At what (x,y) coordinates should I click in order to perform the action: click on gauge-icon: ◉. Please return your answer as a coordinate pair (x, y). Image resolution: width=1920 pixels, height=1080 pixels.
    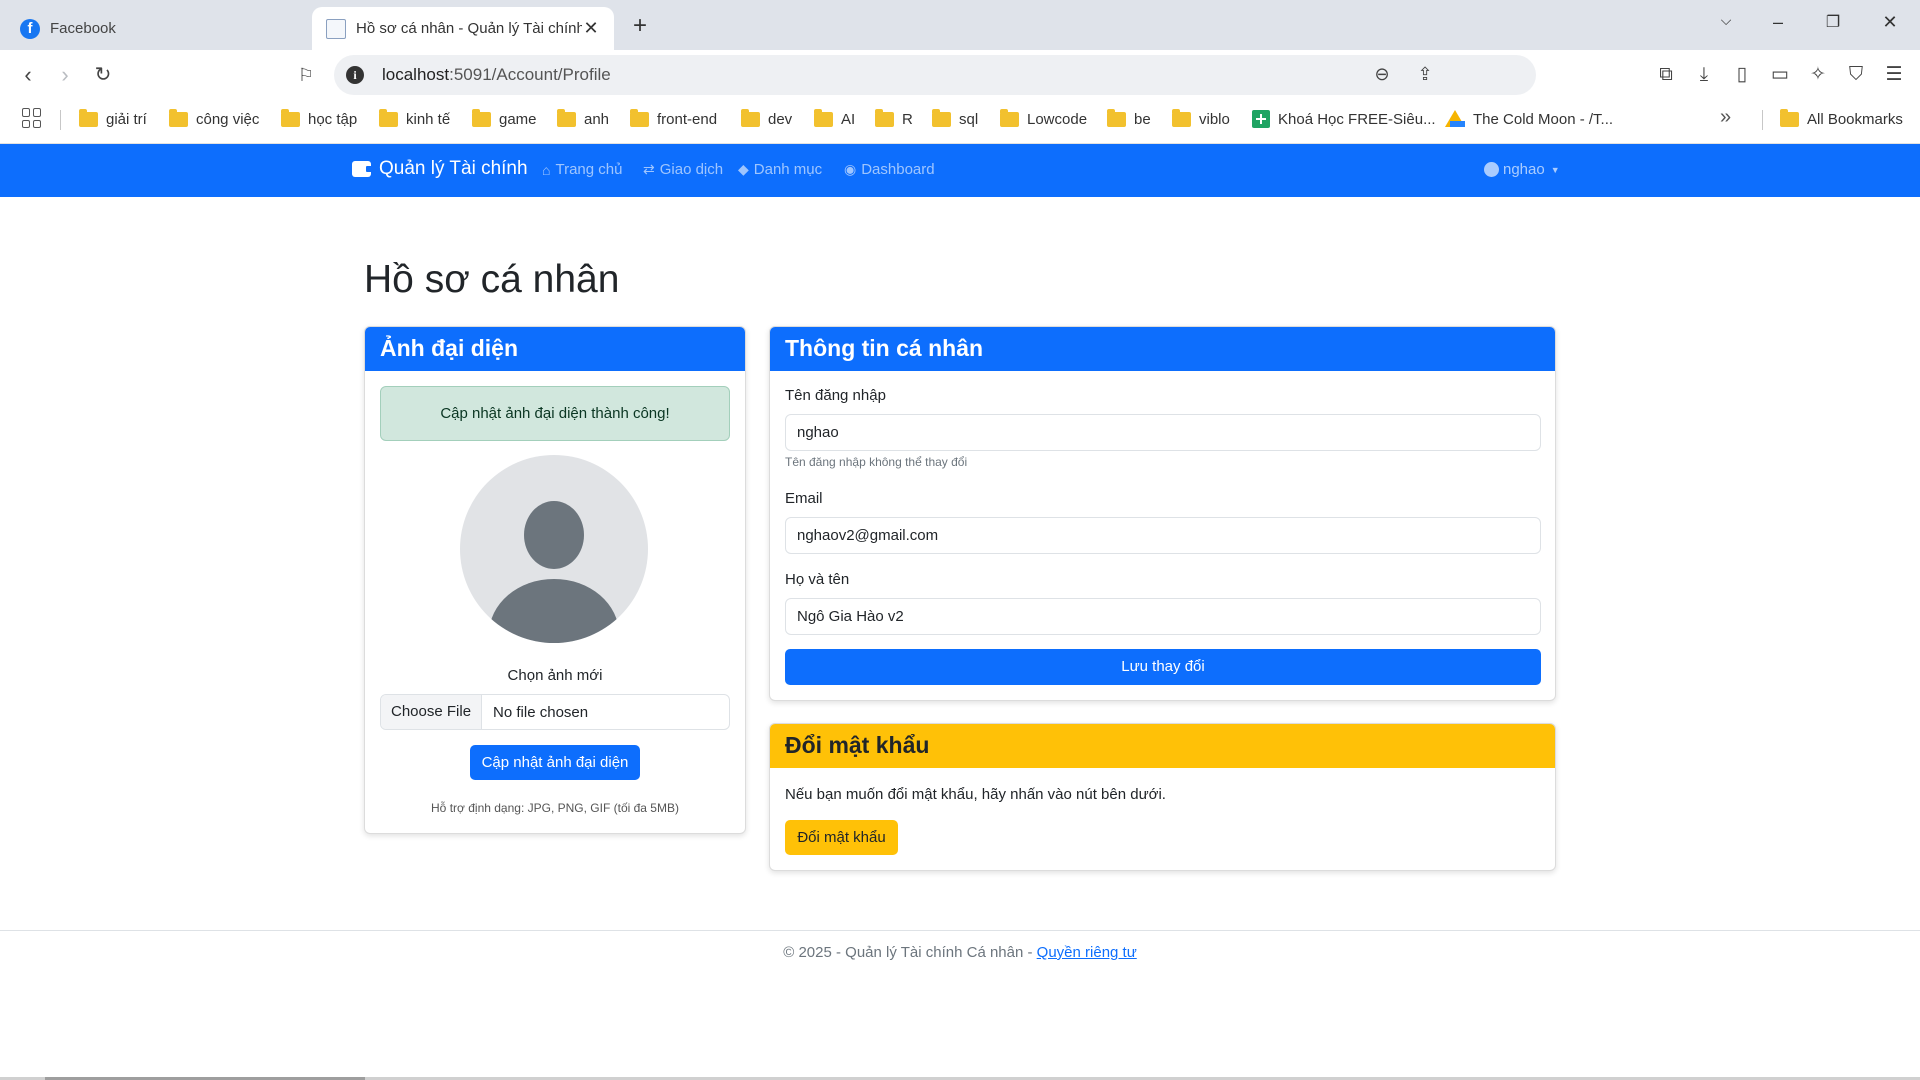
    Looking at the image, I should click on (850, 169).